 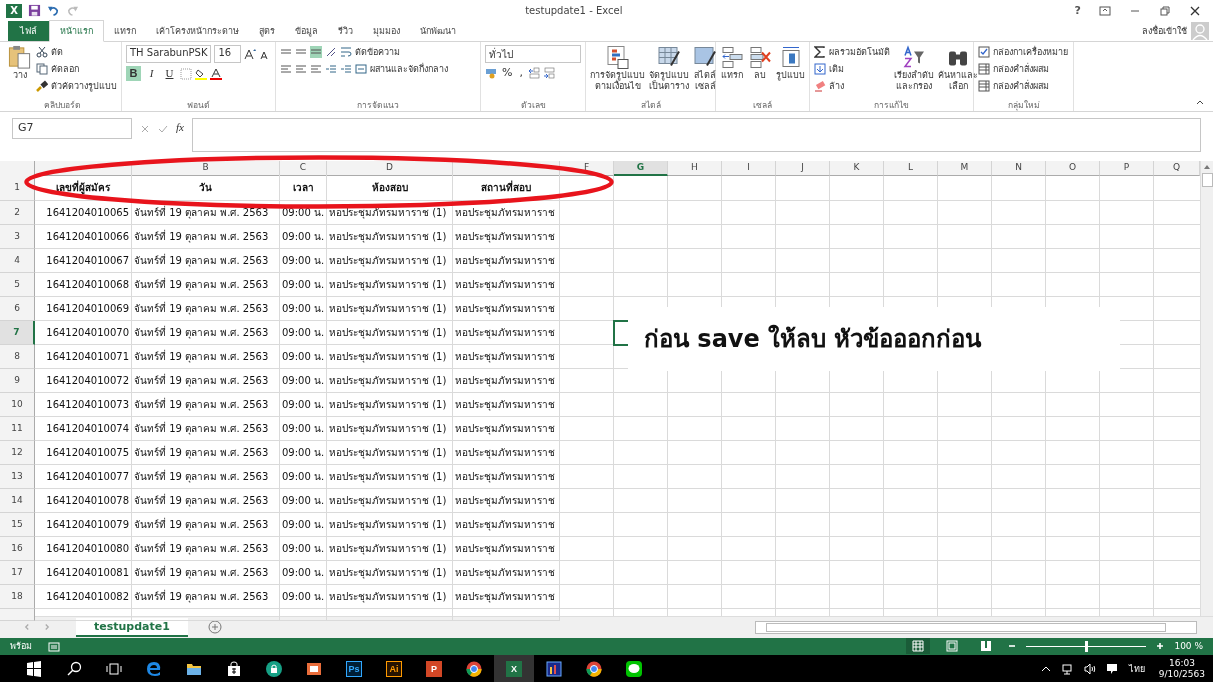 I want to click on app-icon: X, so click(x=514, y=668).